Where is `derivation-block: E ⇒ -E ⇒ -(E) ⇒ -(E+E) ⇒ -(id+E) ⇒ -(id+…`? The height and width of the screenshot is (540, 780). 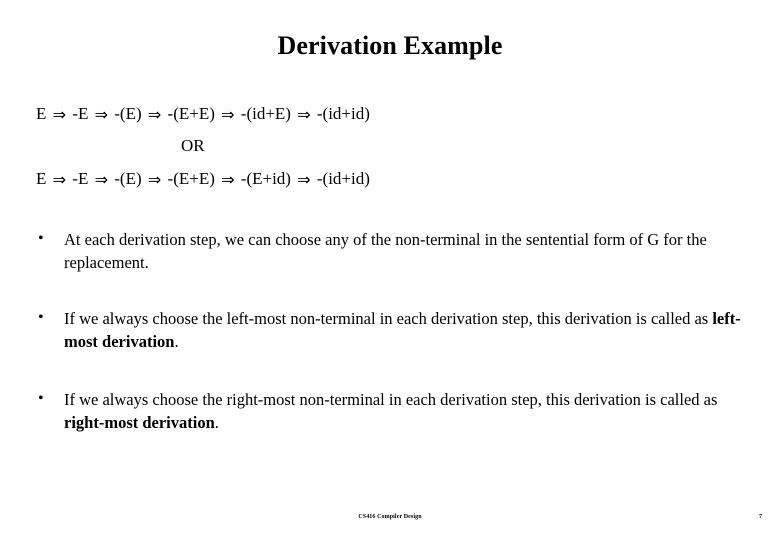
derivation-block: E ⇒ -E ⇒ -(E) ⇒ -(E+E) ⇒ -(id+E) ⇒ -(id+… is located at coordinates (391, 146).